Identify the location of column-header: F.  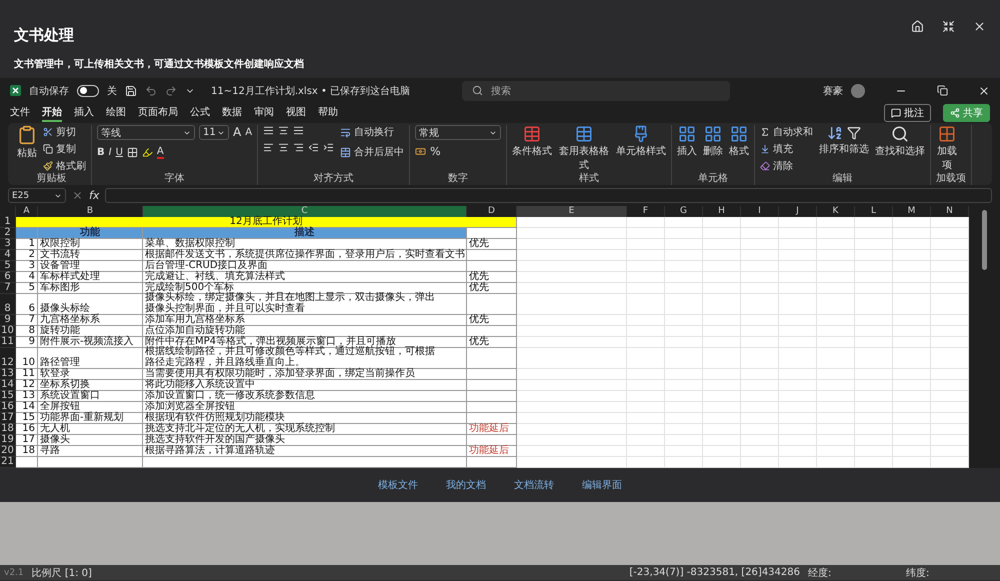
(646, 211).